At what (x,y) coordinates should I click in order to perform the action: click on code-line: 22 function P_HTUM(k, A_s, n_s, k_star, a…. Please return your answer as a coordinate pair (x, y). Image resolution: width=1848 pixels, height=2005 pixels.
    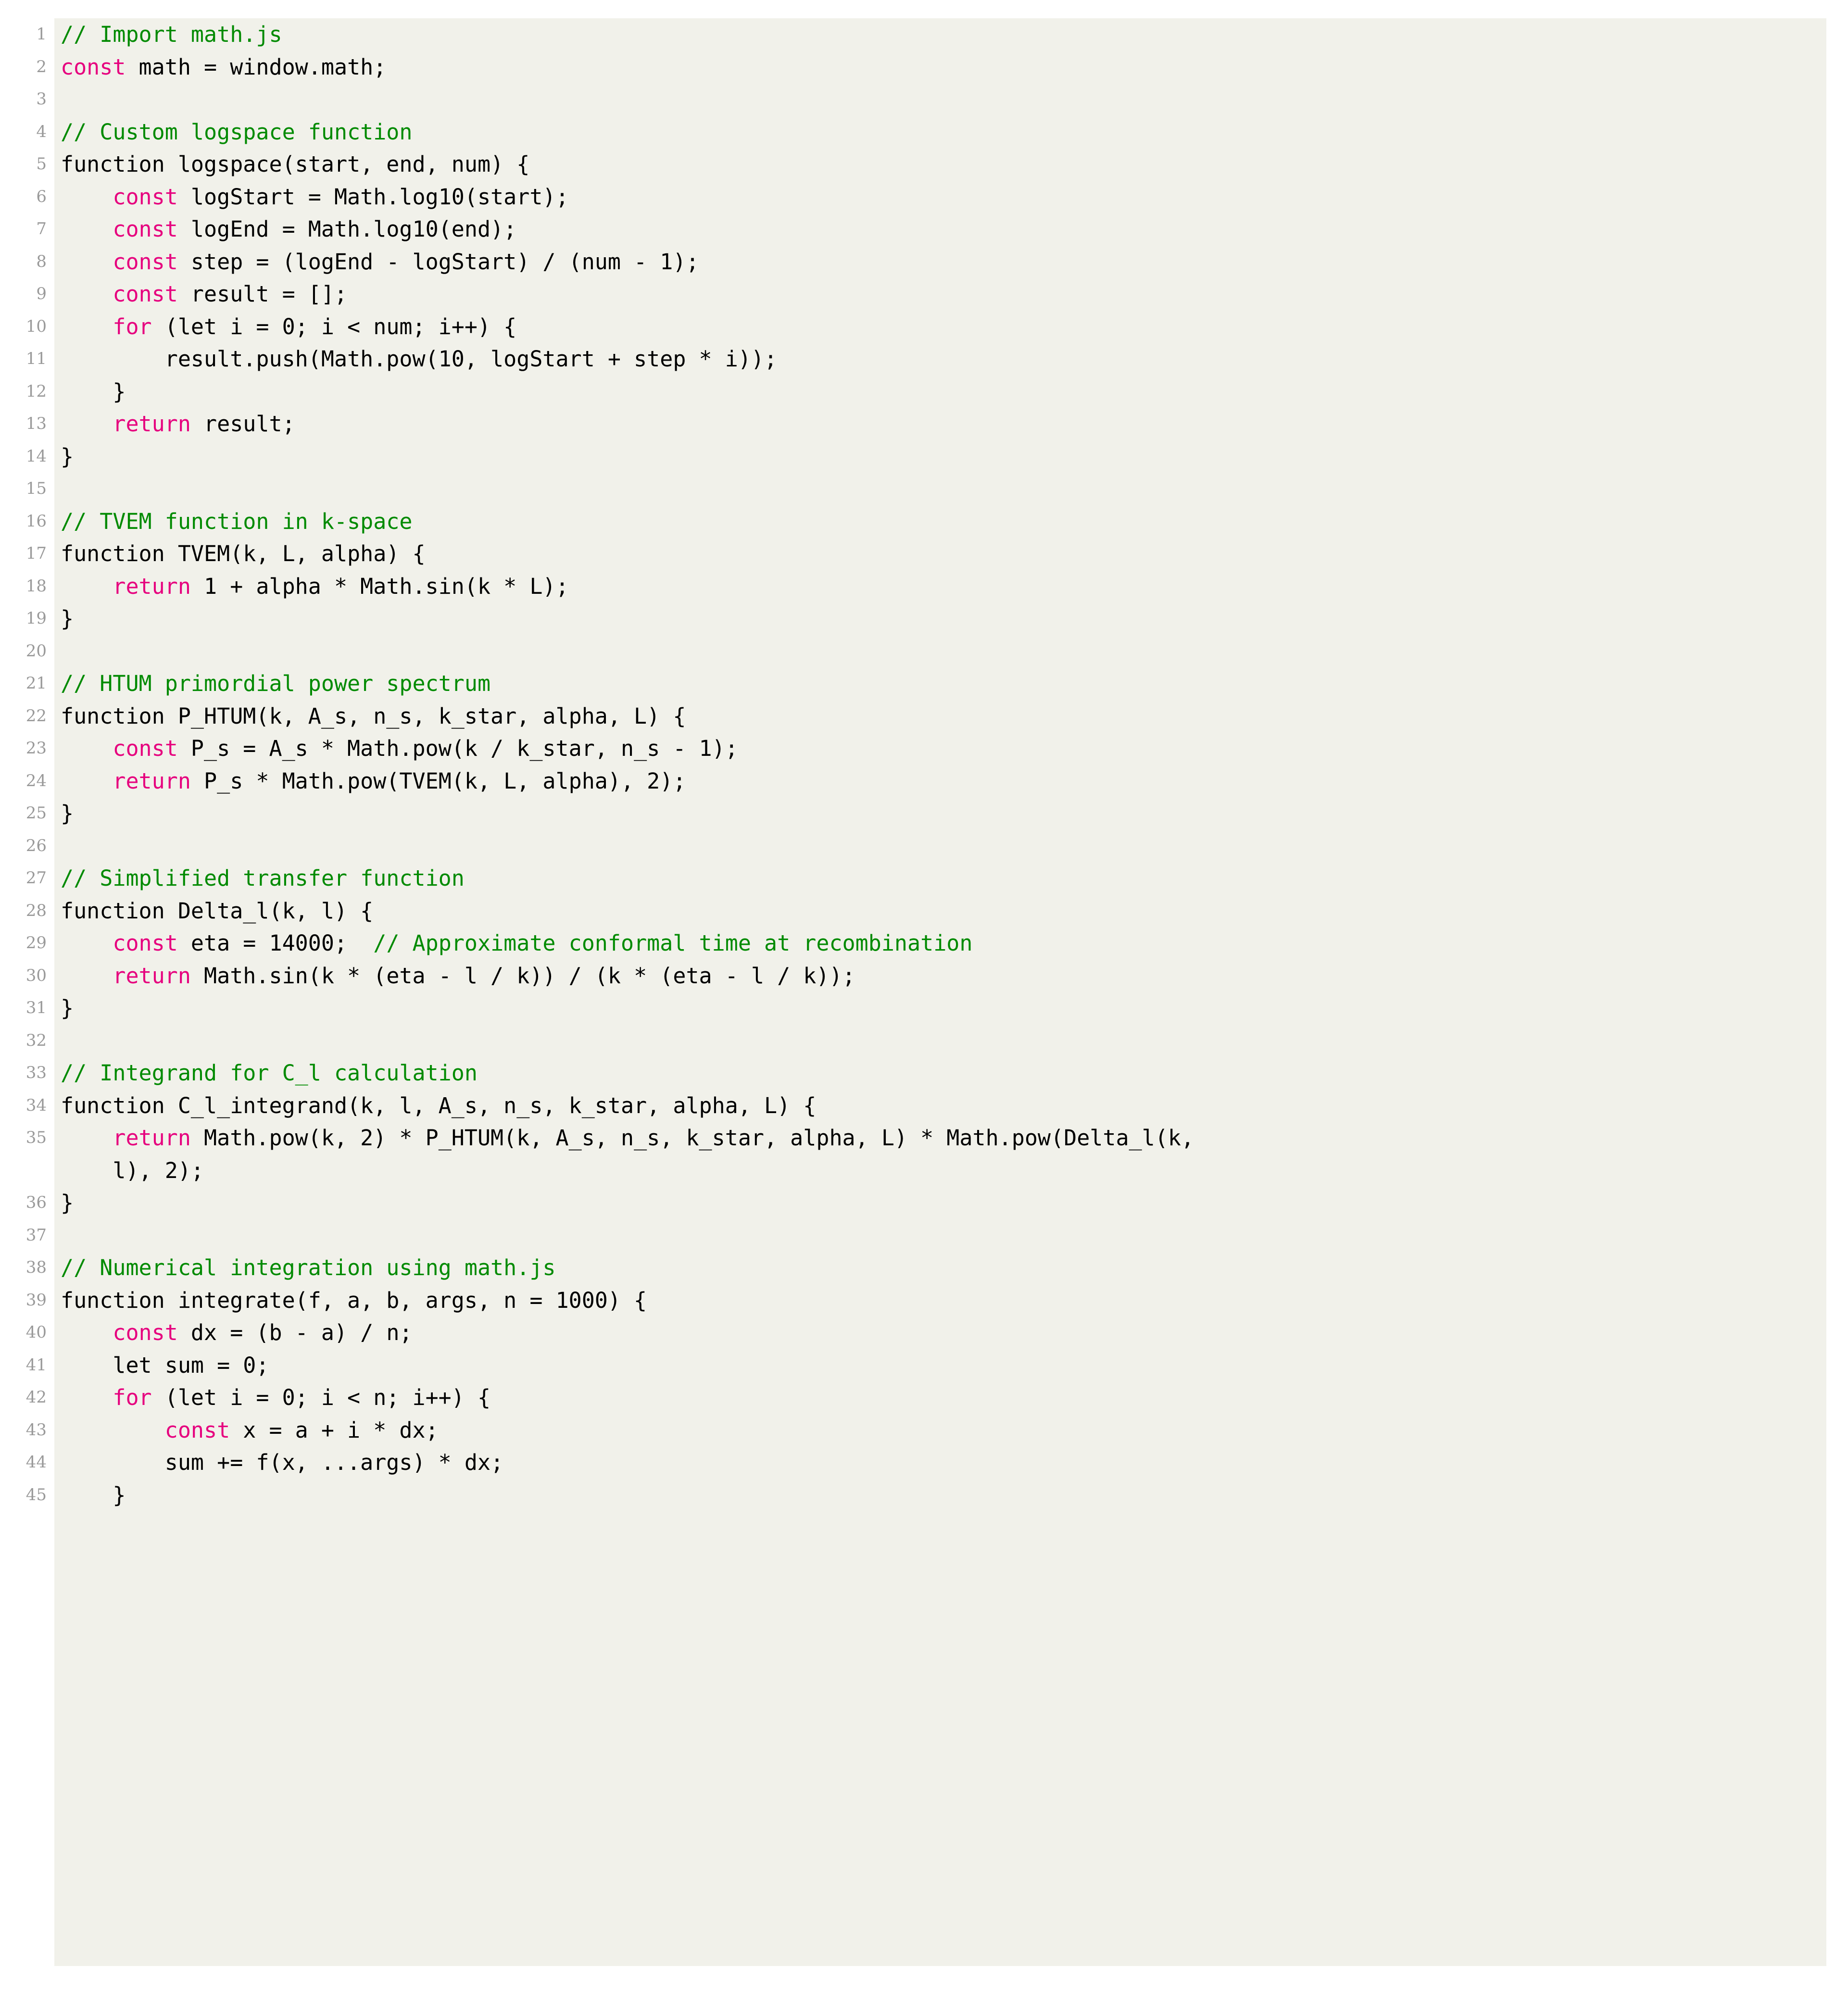
    Looking at the image, I should click on (924, 716).